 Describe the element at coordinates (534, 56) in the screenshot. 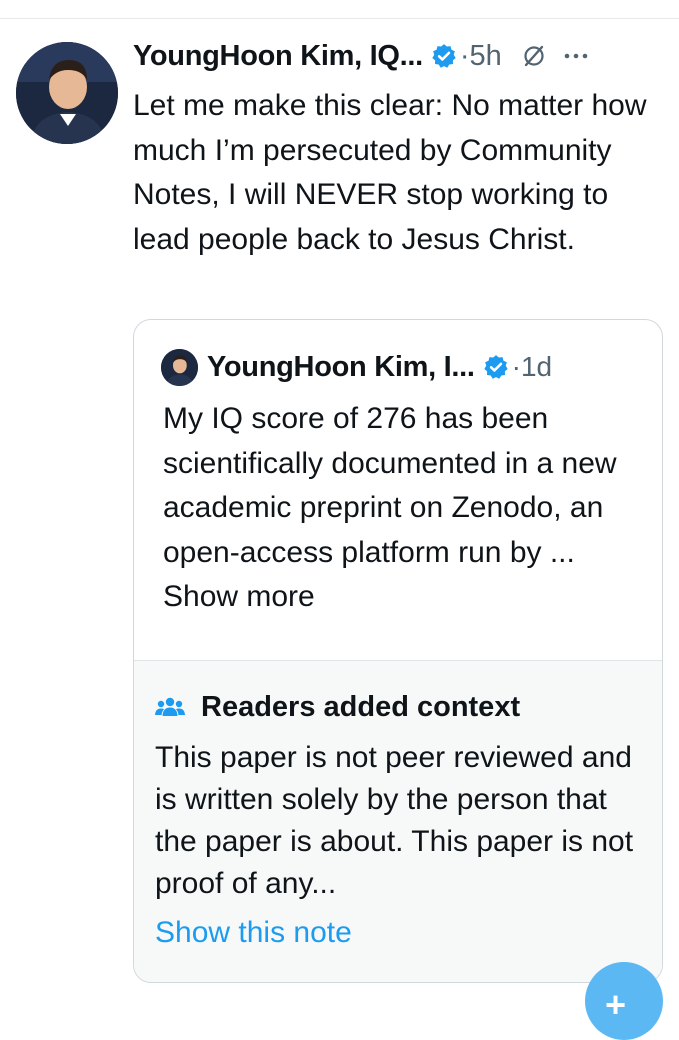

I see `grok-icon` at that location.